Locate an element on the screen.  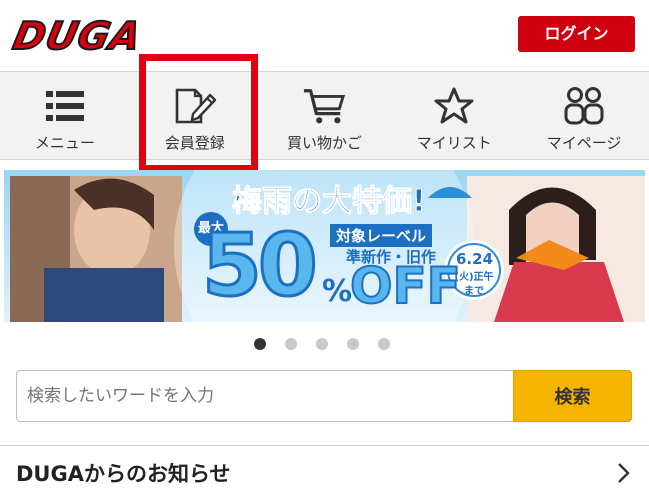
search-bar: 検索 is located at coordinates (324, 396).